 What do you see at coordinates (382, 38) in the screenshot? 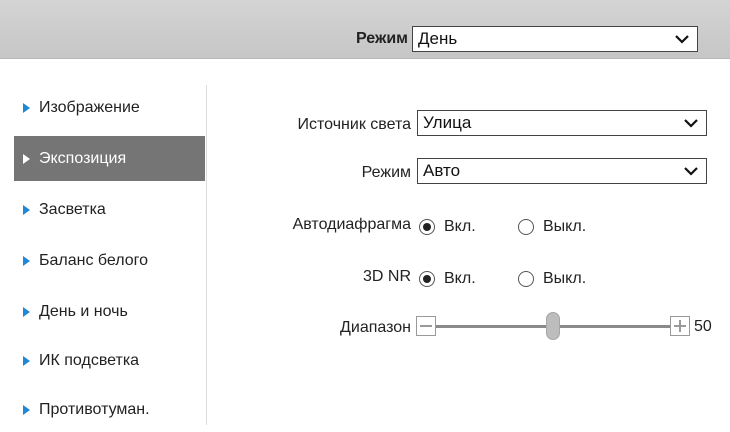
I see `top-mode-label: Режим` at bounding box center [382, 38].